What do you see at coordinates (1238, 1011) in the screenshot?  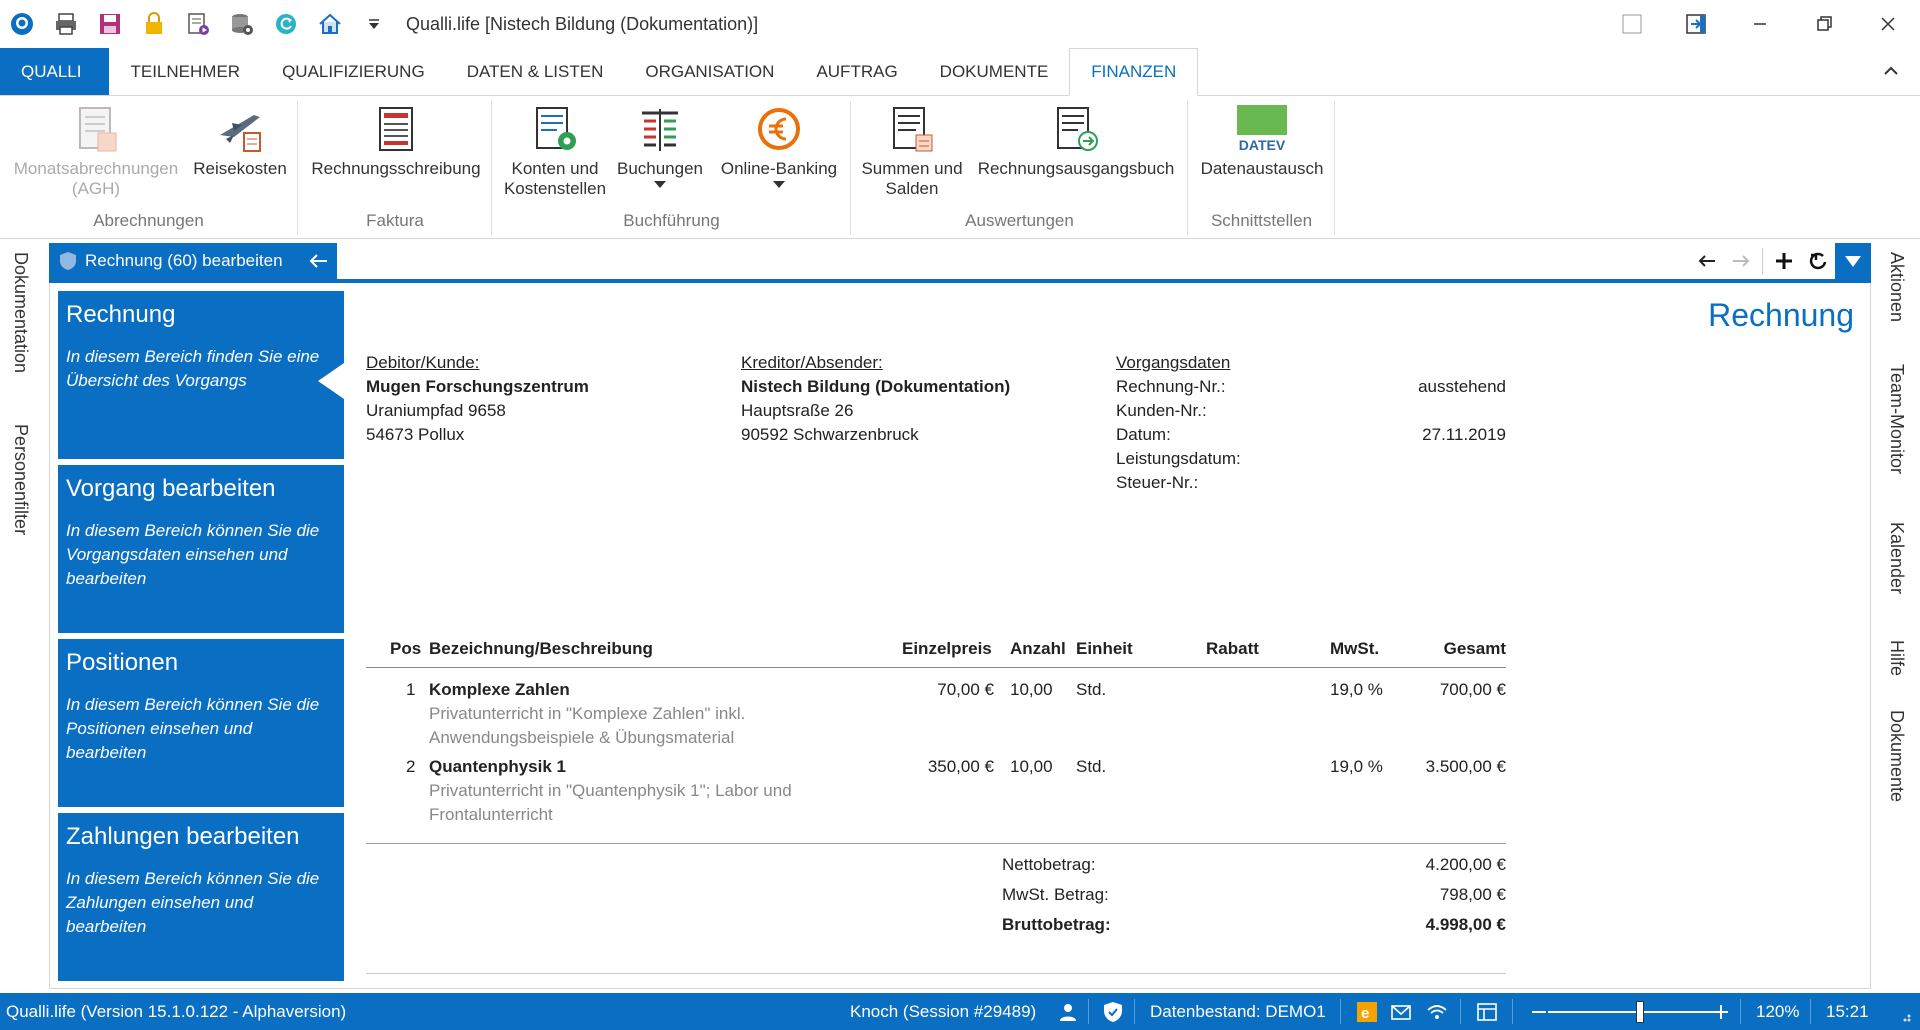 I see `datenbestand-text: Datenbestand: DEMO1` at bounding box center [1238, 1011].